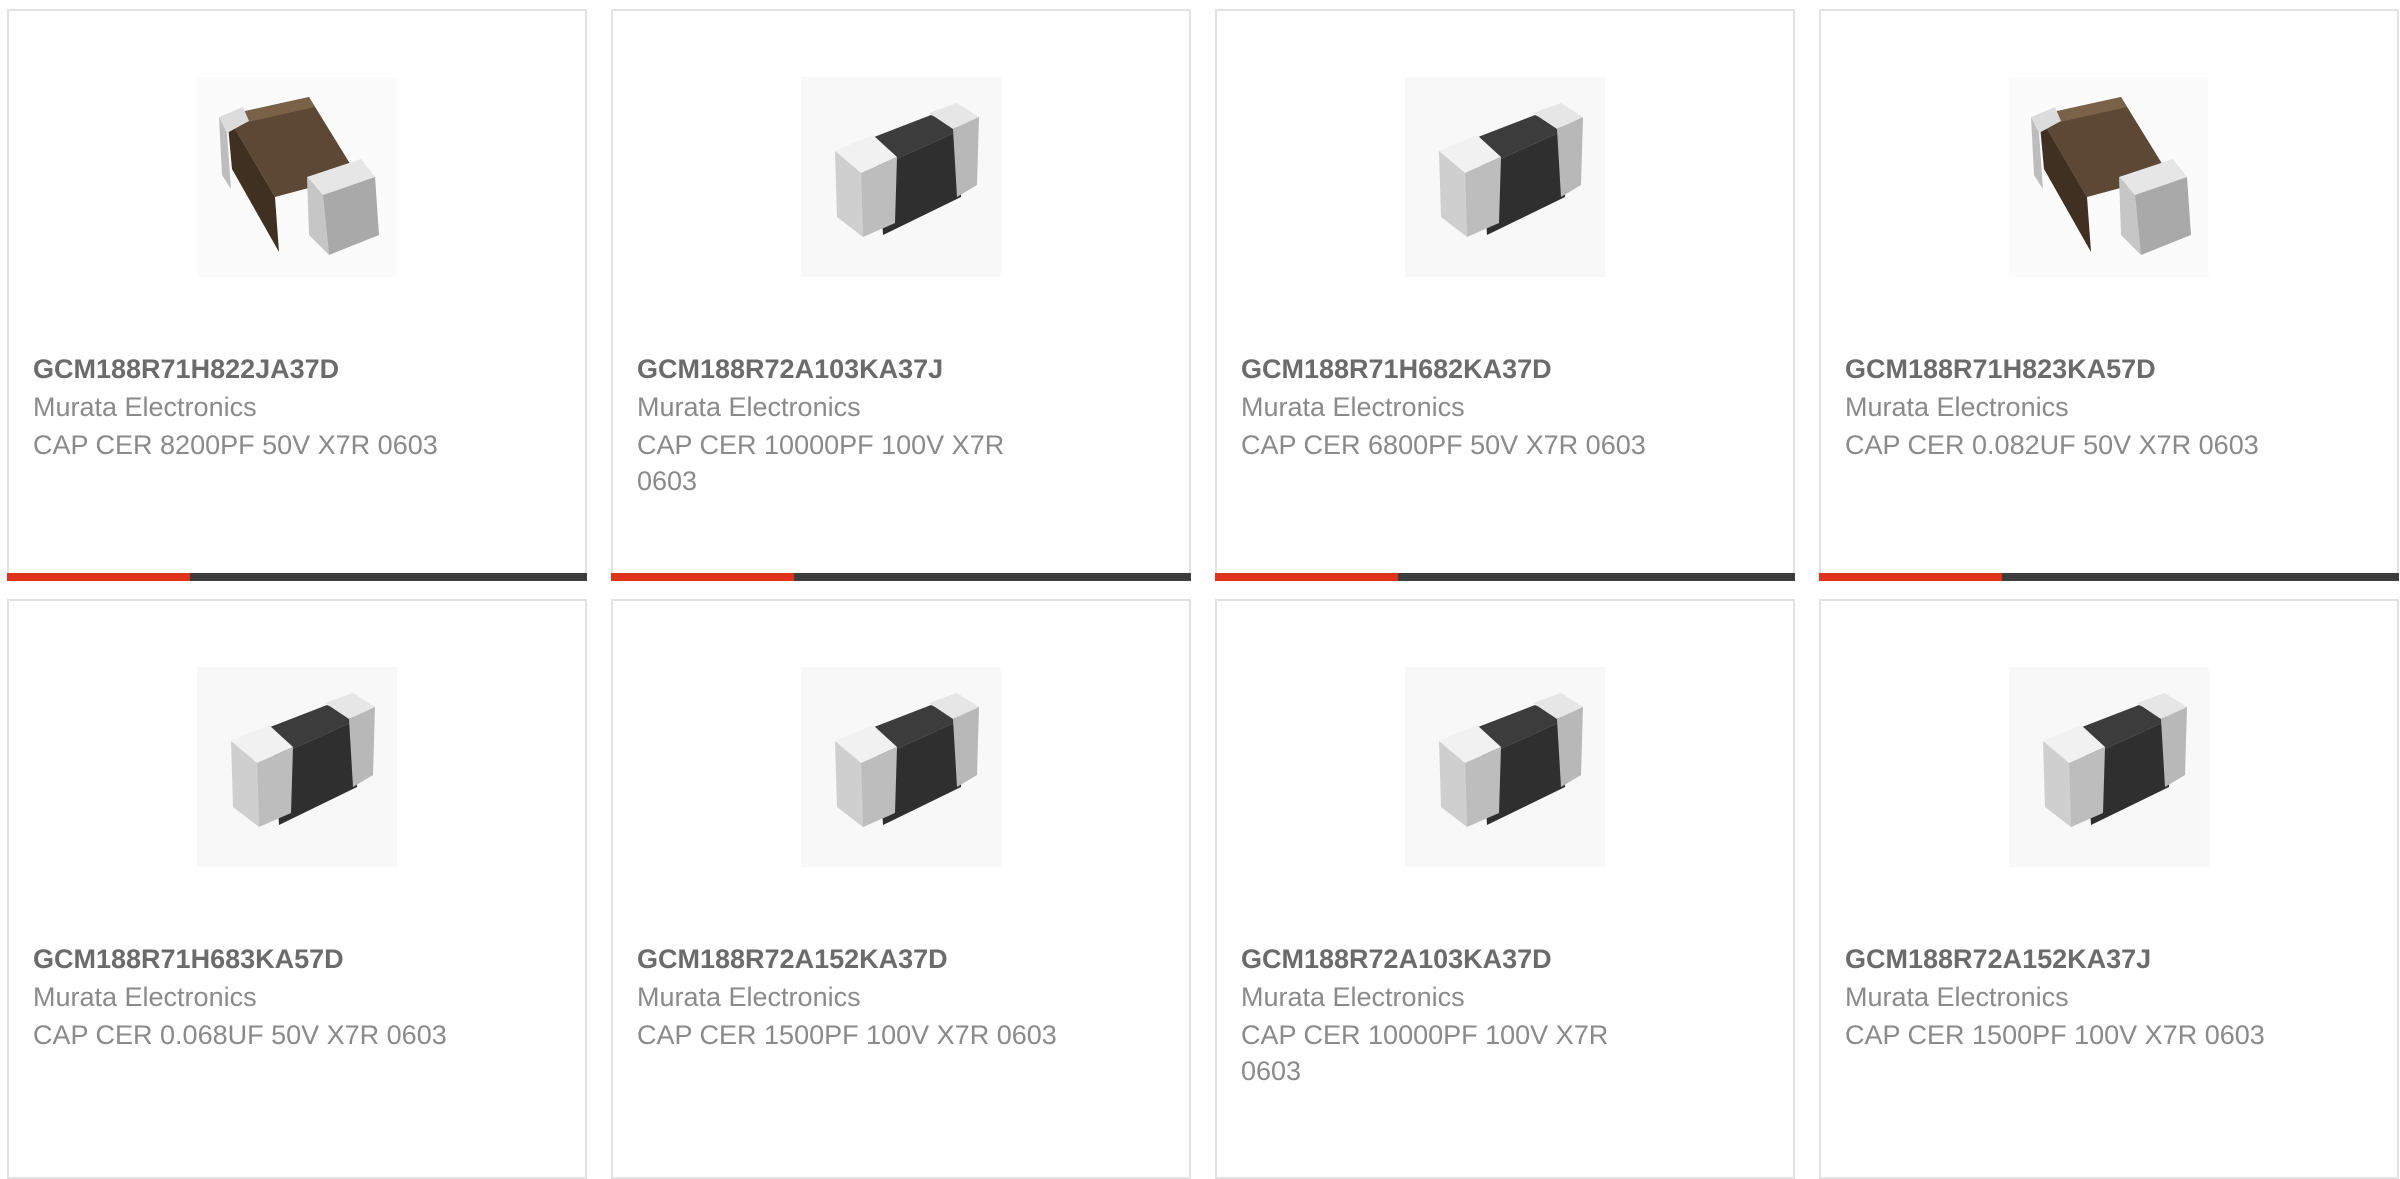 Image resolution: width=2400 pixels, height=1179 pixels. Describe the element at coordinates (1396, 369) in the screenshot. I see `part-number-link: GCM188R71H682KA37D` at that location.